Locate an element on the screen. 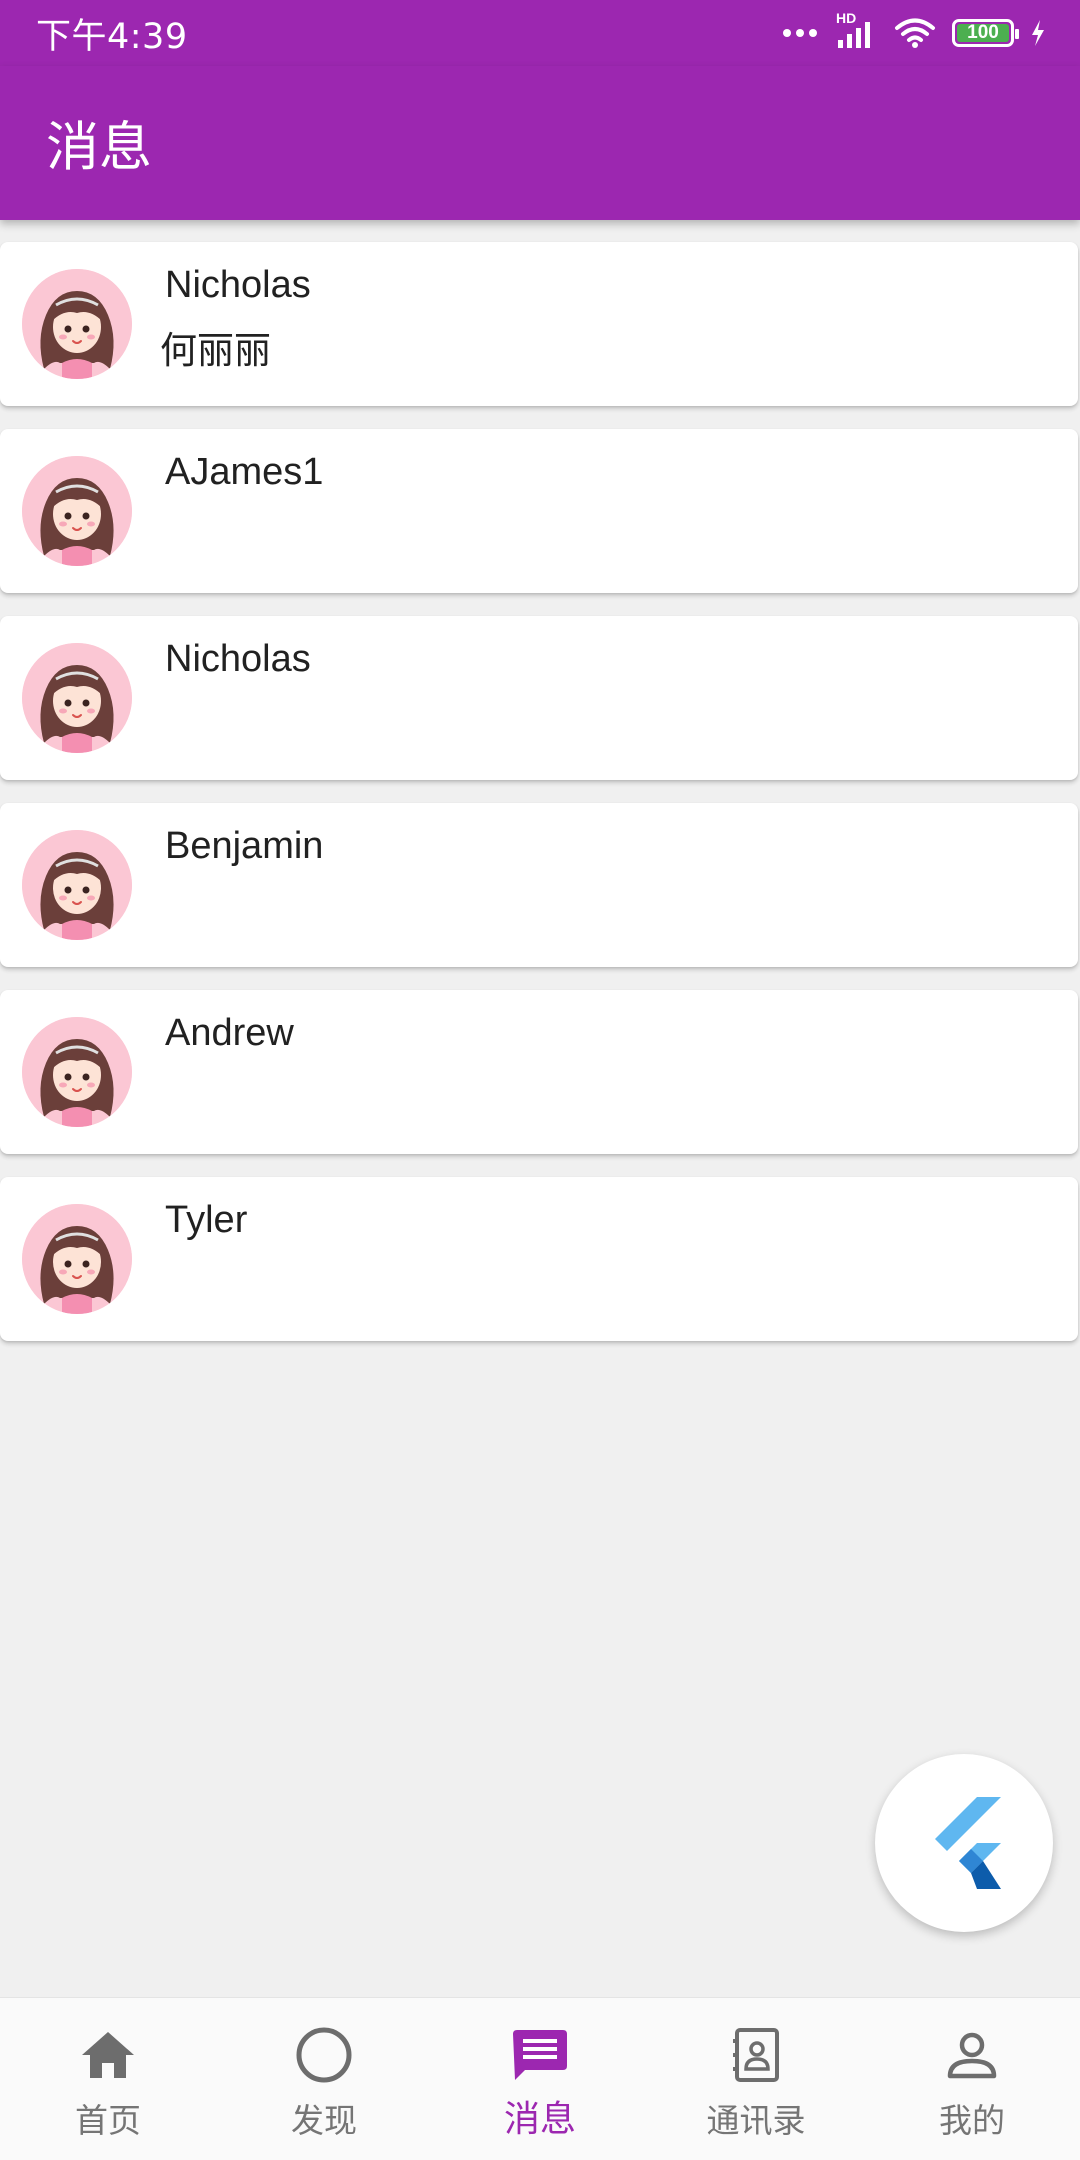 This screenshot has width=1080, height=2160. contact-name: Benjamin is located at coordinates (244, 846).